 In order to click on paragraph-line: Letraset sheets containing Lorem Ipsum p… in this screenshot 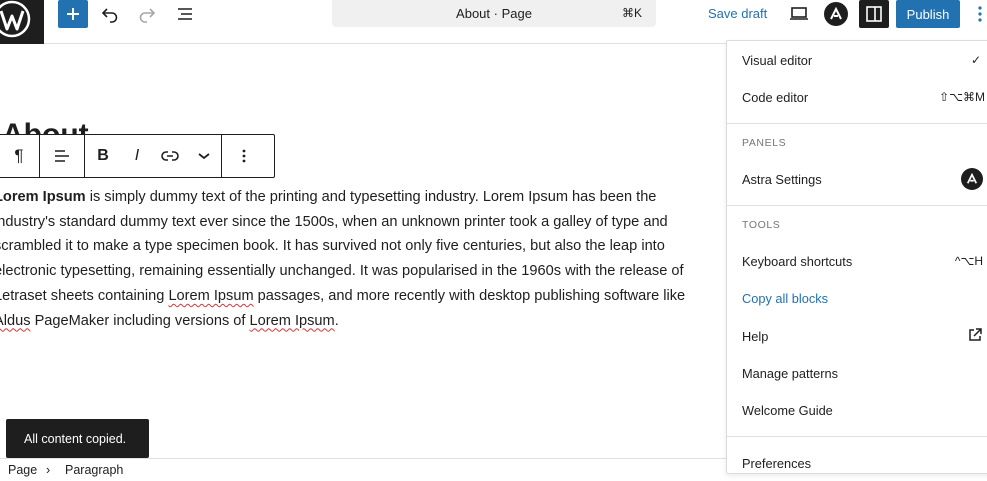, I will do `click(343, 295)`.